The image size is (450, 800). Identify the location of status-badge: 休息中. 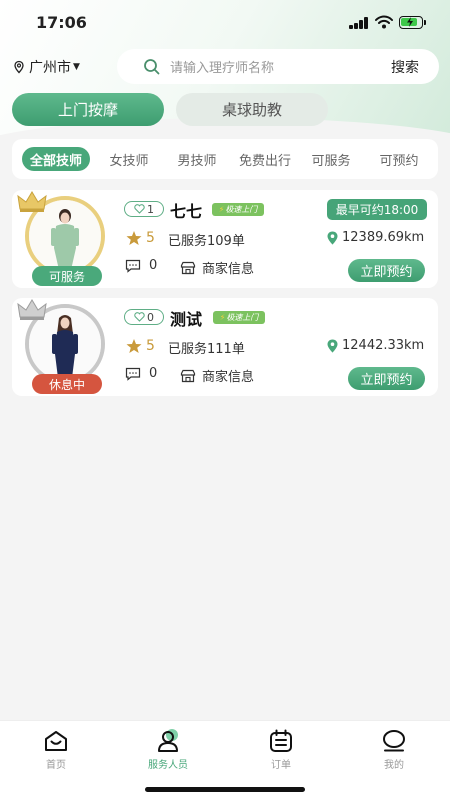
(67, 384).